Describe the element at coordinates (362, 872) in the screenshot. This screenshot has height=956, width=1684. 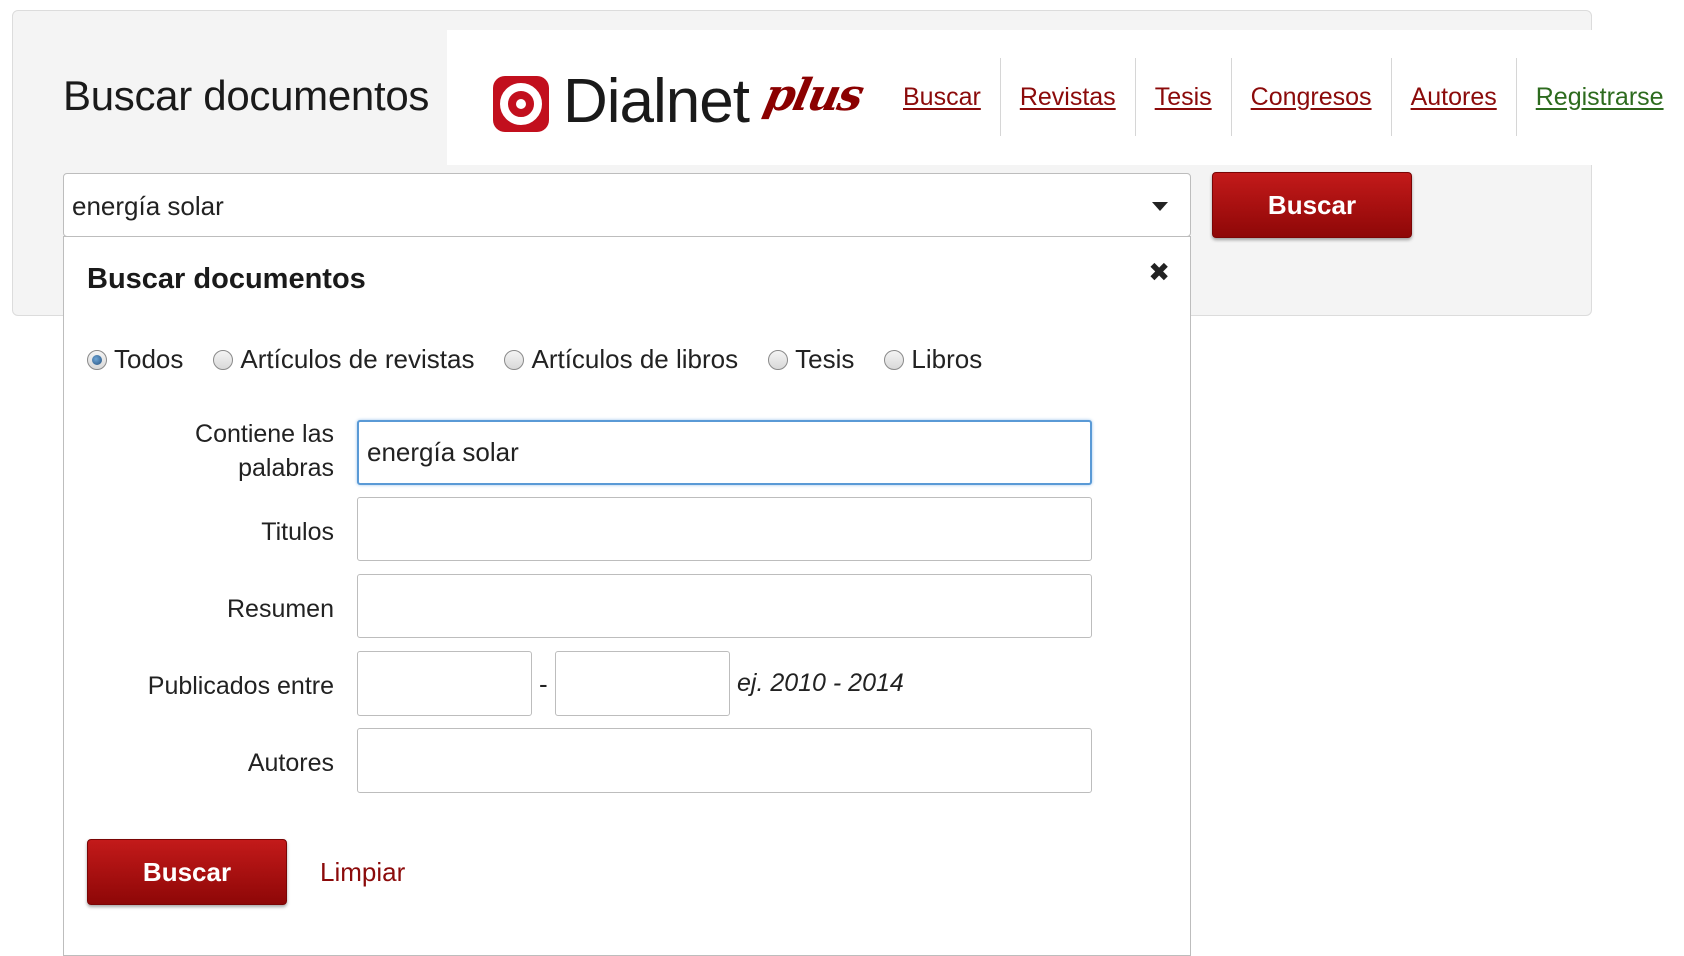
I see `clear-link: Limpiar` at that location.